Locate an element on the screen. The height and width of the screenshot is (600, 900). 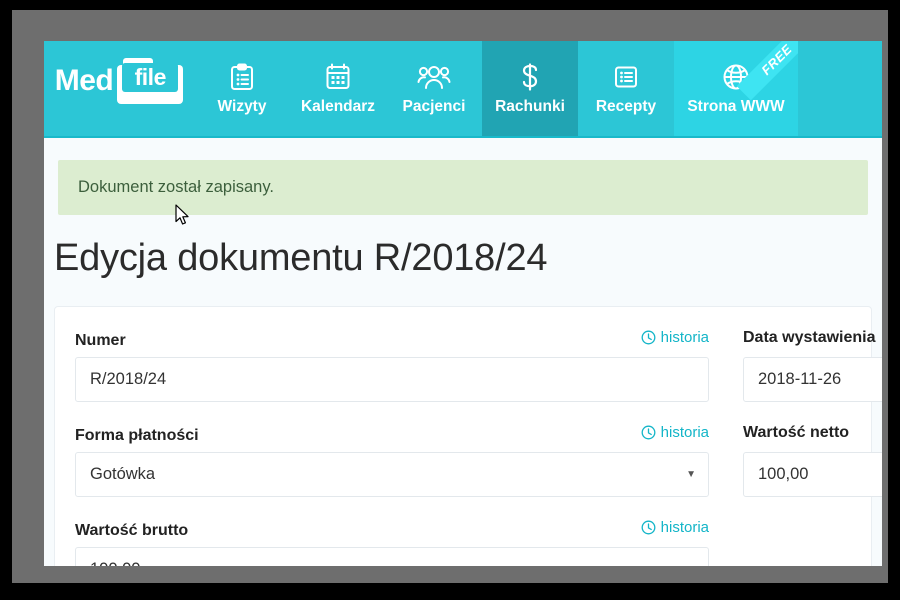
nav-item-pacjenci: Pacjenci is located at coordinates (434, 89).